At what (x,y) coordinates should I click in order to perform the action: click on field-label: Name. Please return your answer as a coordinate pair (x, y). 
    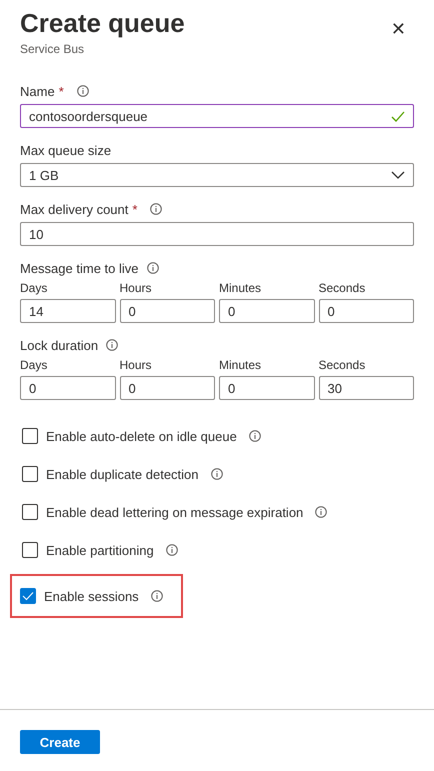
    Looking at the image, I should click on (37, 91).